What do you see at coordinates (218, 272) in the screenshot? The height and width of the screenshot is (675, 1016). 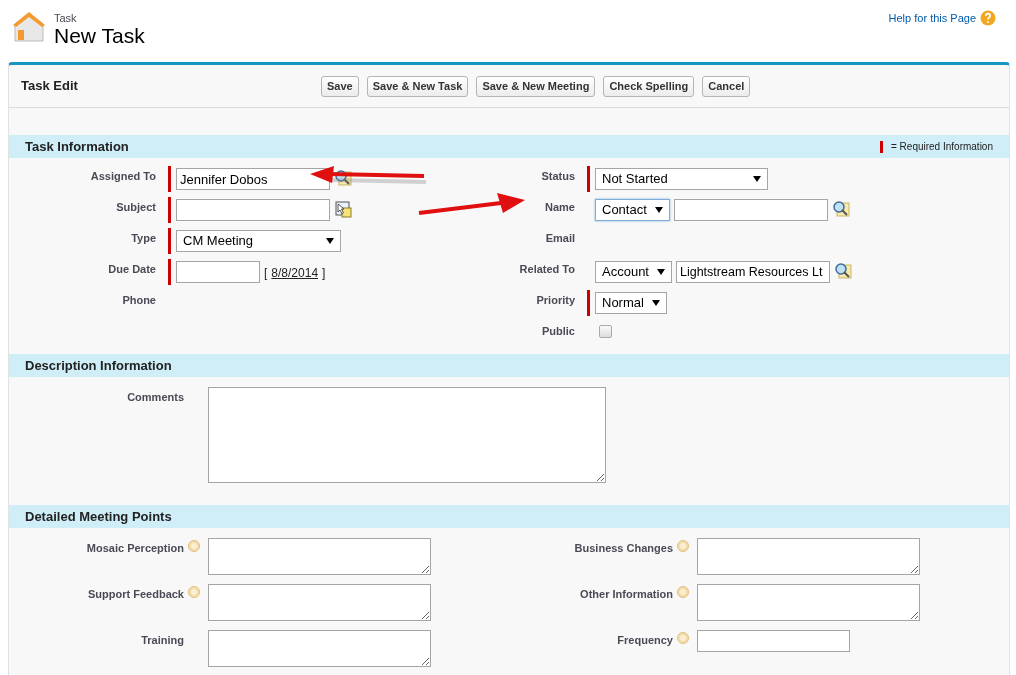 I see `date-input` at bounding box center [218, 272].